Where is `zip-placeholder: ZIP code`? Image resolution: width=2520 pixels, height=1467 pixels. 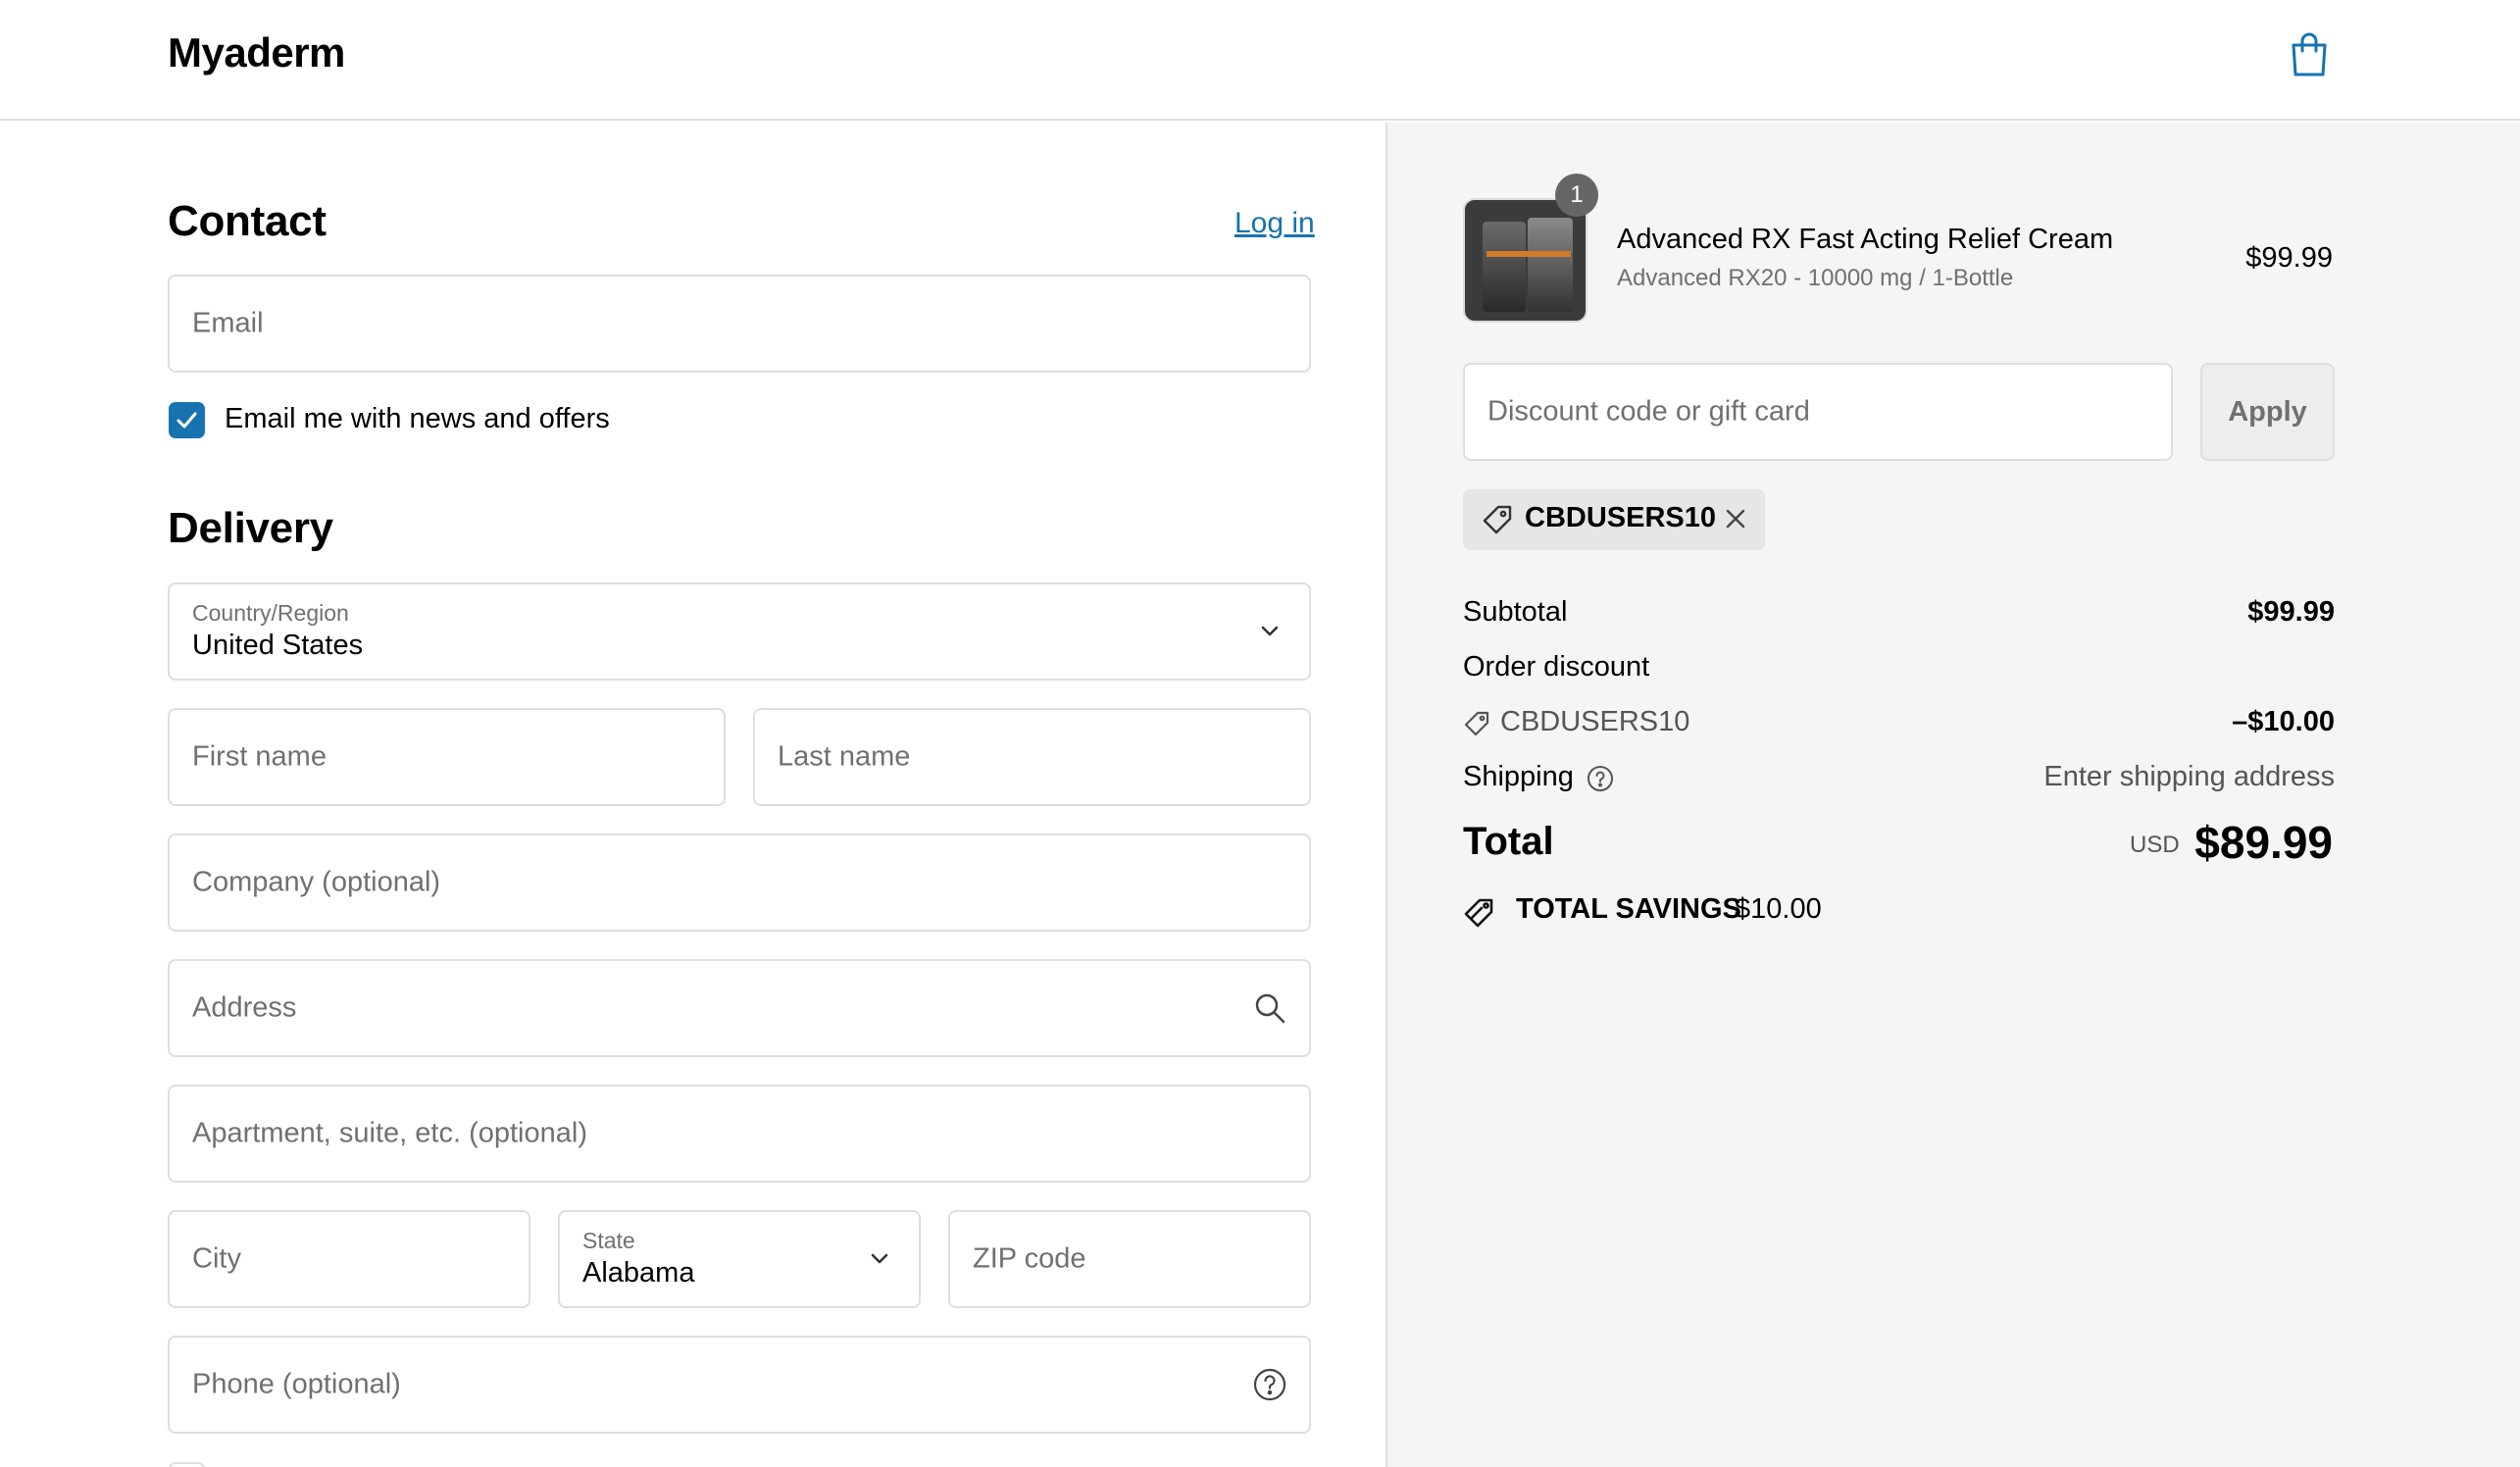 zip-placeholder: ZIP code is located at coordinates (1029, 1258).